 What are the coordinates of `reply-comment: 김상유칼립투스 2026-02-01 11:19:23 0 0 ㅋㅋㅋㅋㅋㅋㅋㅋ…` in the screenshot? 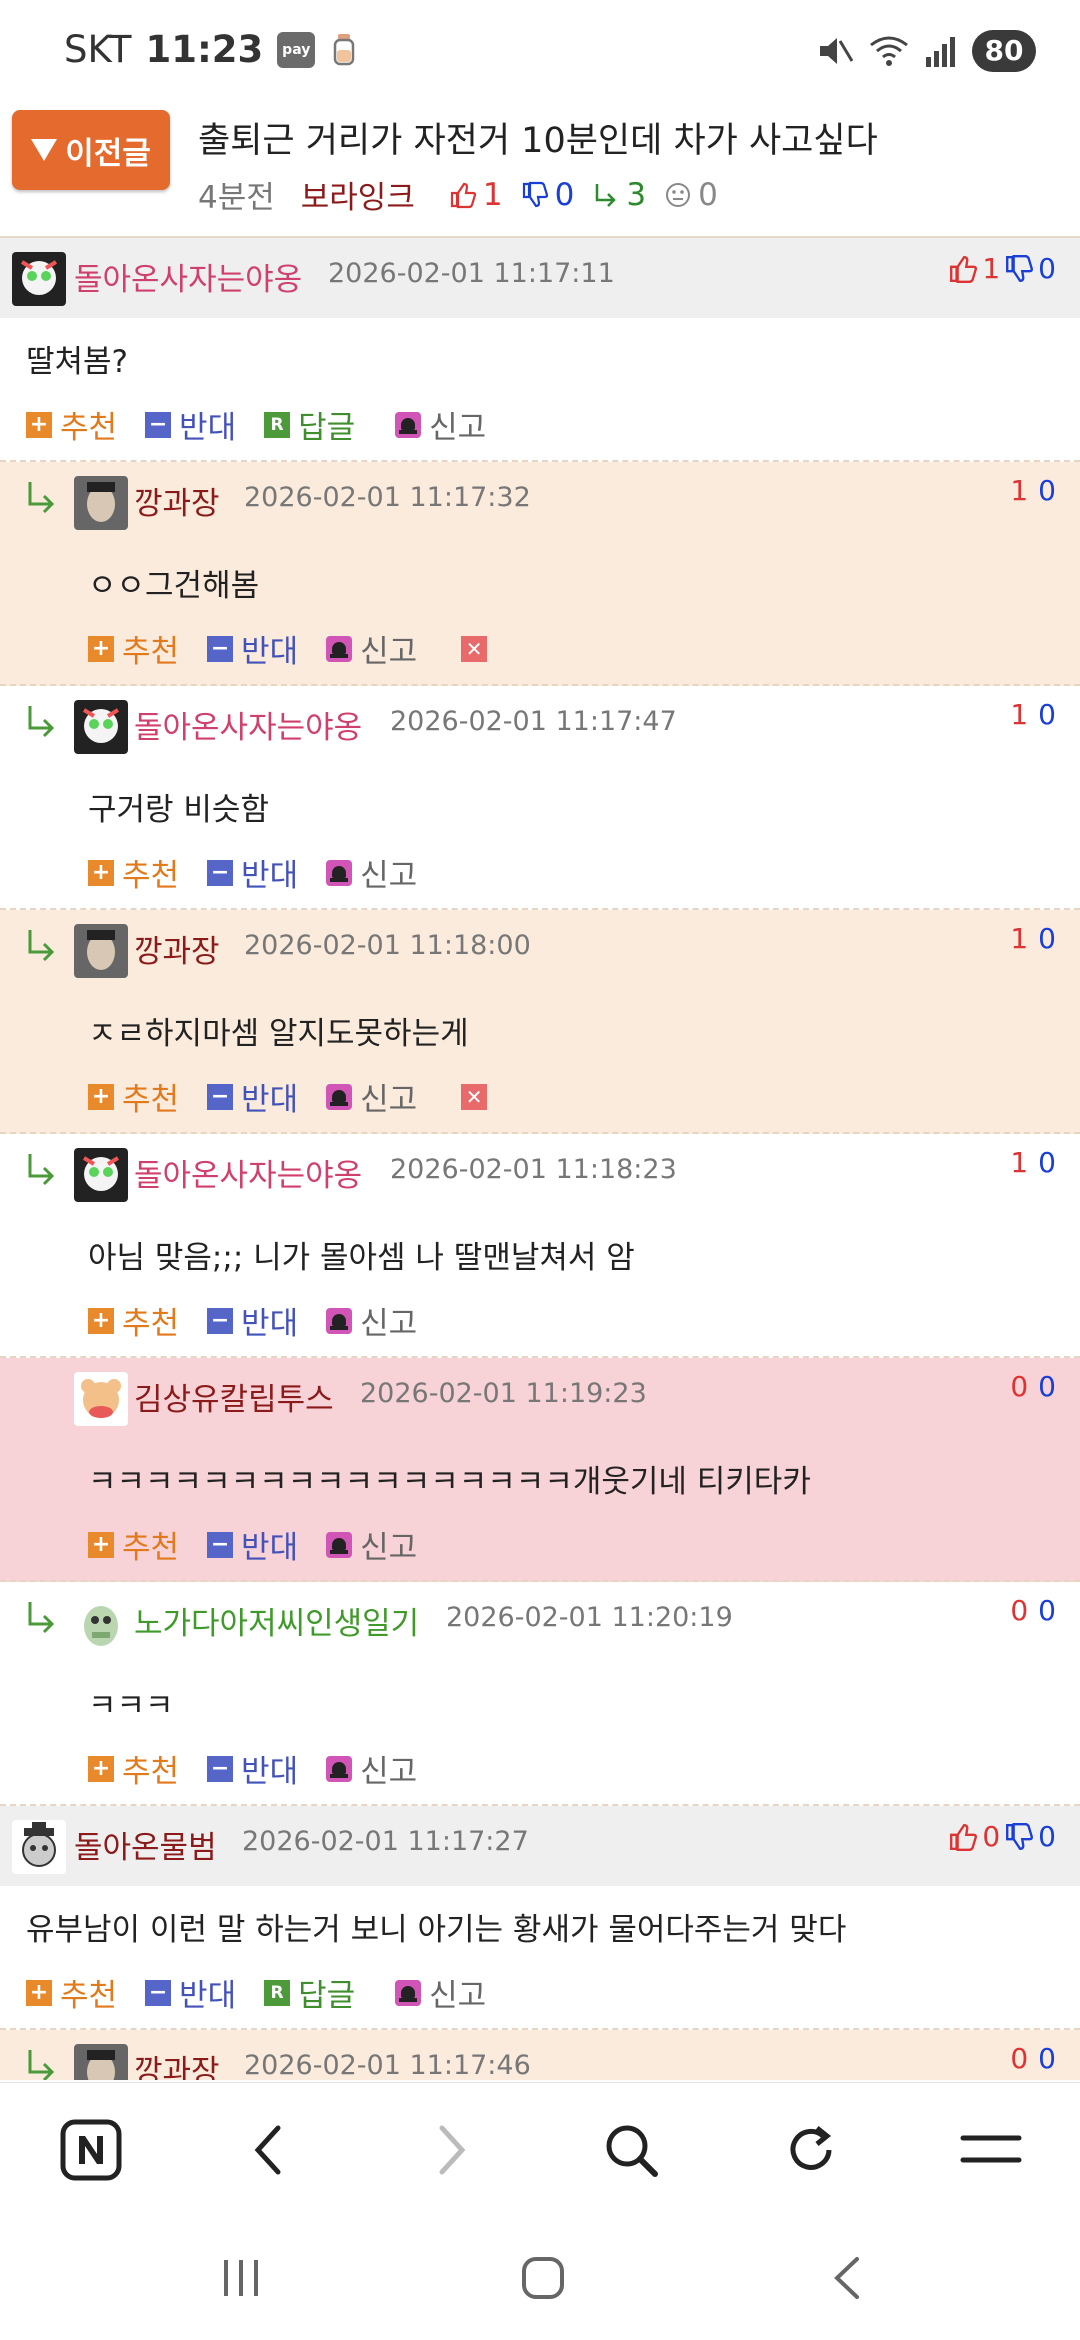 It's located at (540, 1470).